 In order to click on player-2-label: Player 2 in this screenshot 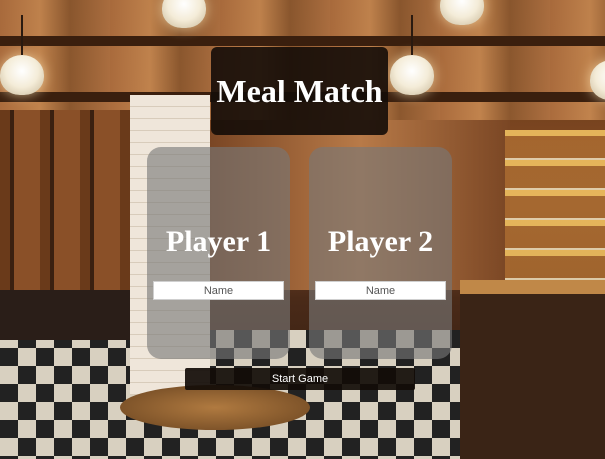, I will do `click(380, 241)`.